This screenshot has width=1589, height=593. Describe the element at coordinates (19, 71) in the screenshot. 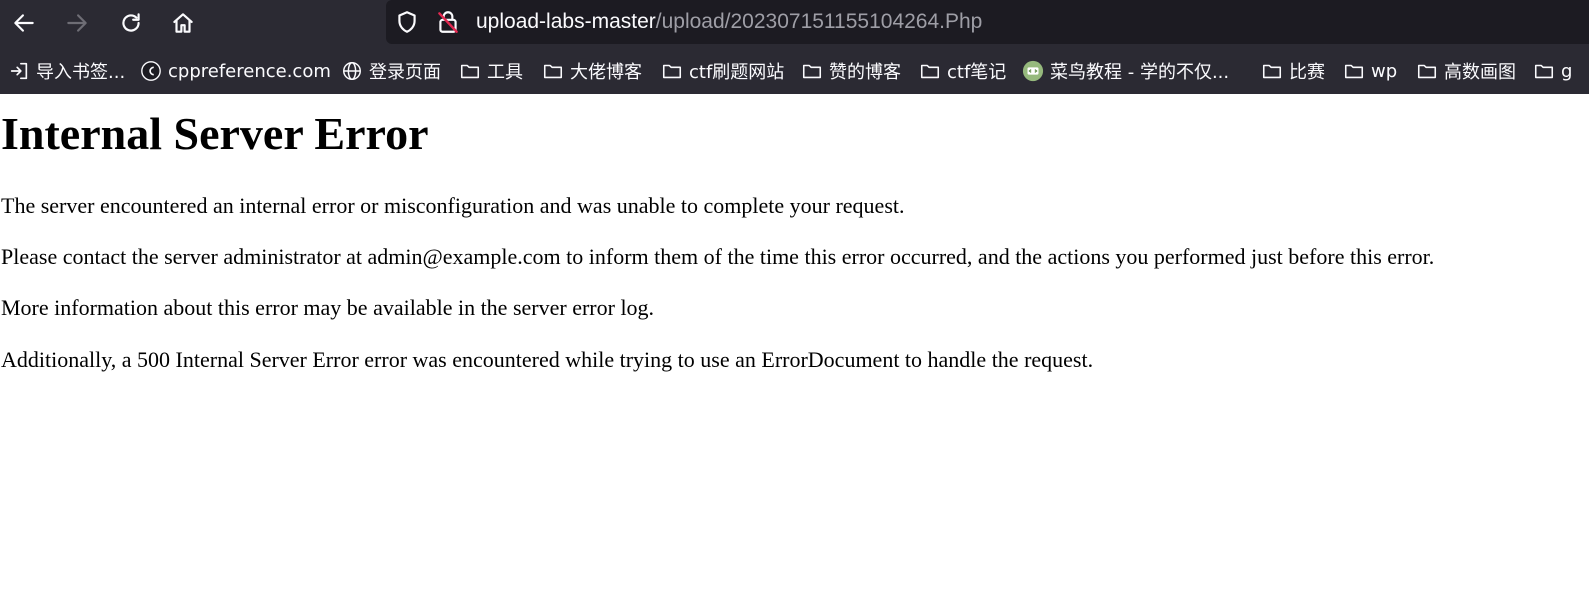

I see `import-icon` at that location.